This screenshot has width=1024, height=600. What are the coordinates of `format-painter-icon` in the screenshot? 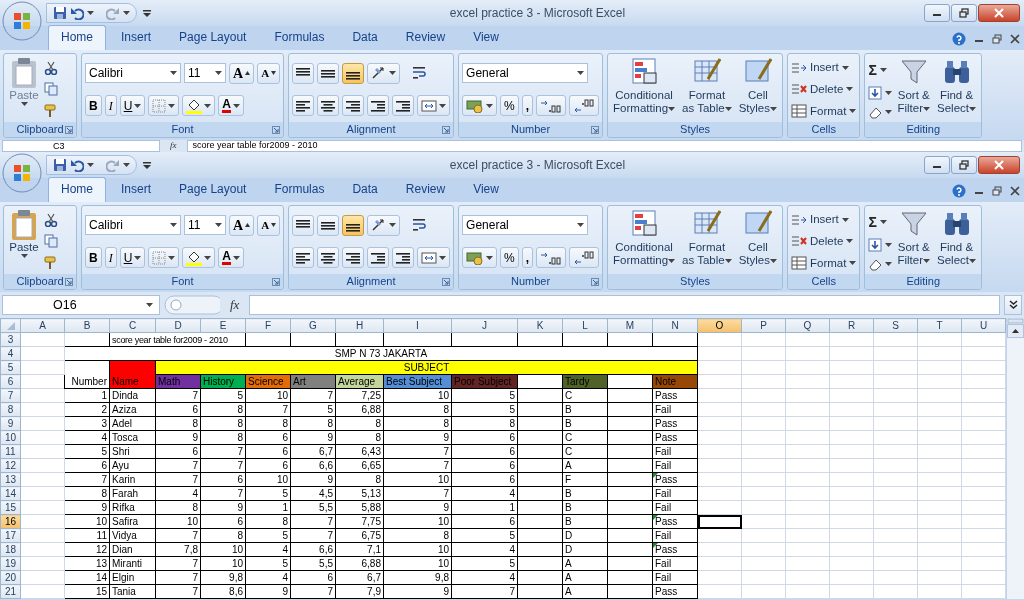 It's located at (51, 263).